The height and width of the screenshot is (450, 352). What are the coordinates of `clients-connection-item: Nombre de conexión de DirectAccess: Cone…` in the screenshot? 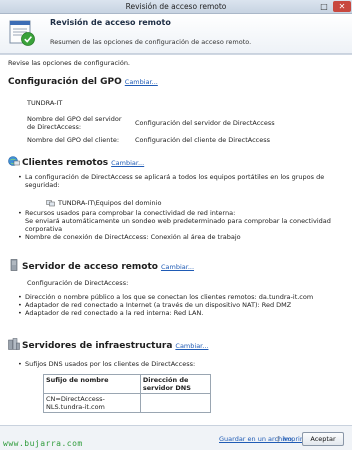 It's located at (178, 237).